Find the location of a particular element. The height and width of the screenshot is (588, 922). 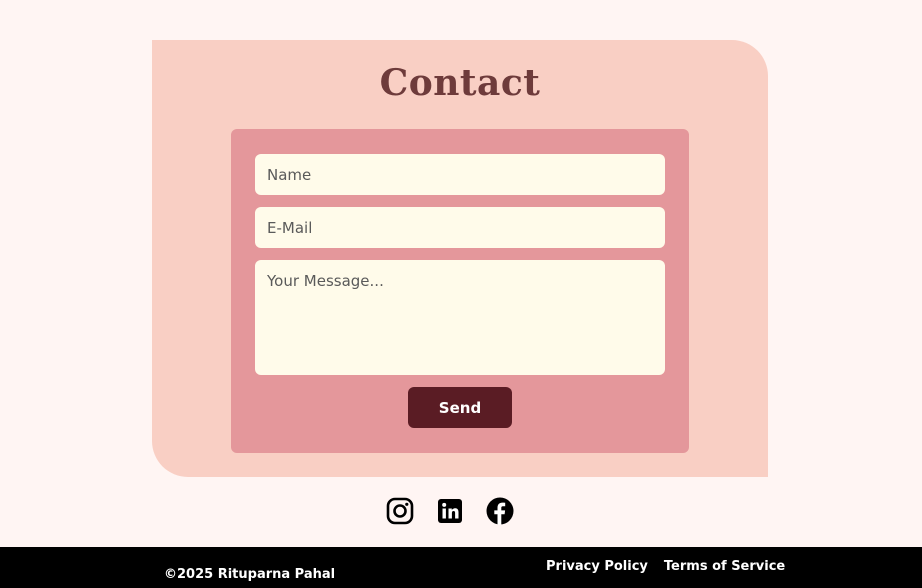

message-textarea is located at coordinates (460, 317).